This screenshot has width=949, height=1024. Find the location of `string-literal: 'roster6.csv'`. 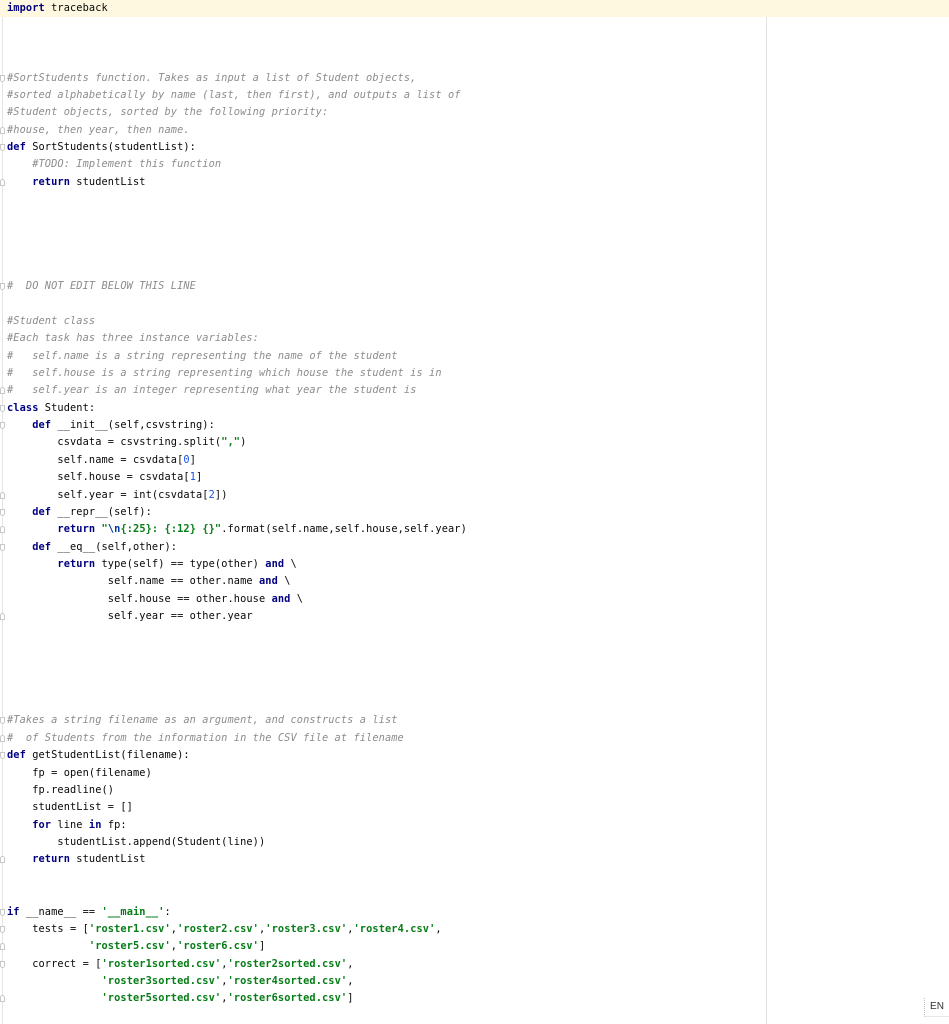

string-literal: 'roster6.csv' is located at coordinates (218, 946).